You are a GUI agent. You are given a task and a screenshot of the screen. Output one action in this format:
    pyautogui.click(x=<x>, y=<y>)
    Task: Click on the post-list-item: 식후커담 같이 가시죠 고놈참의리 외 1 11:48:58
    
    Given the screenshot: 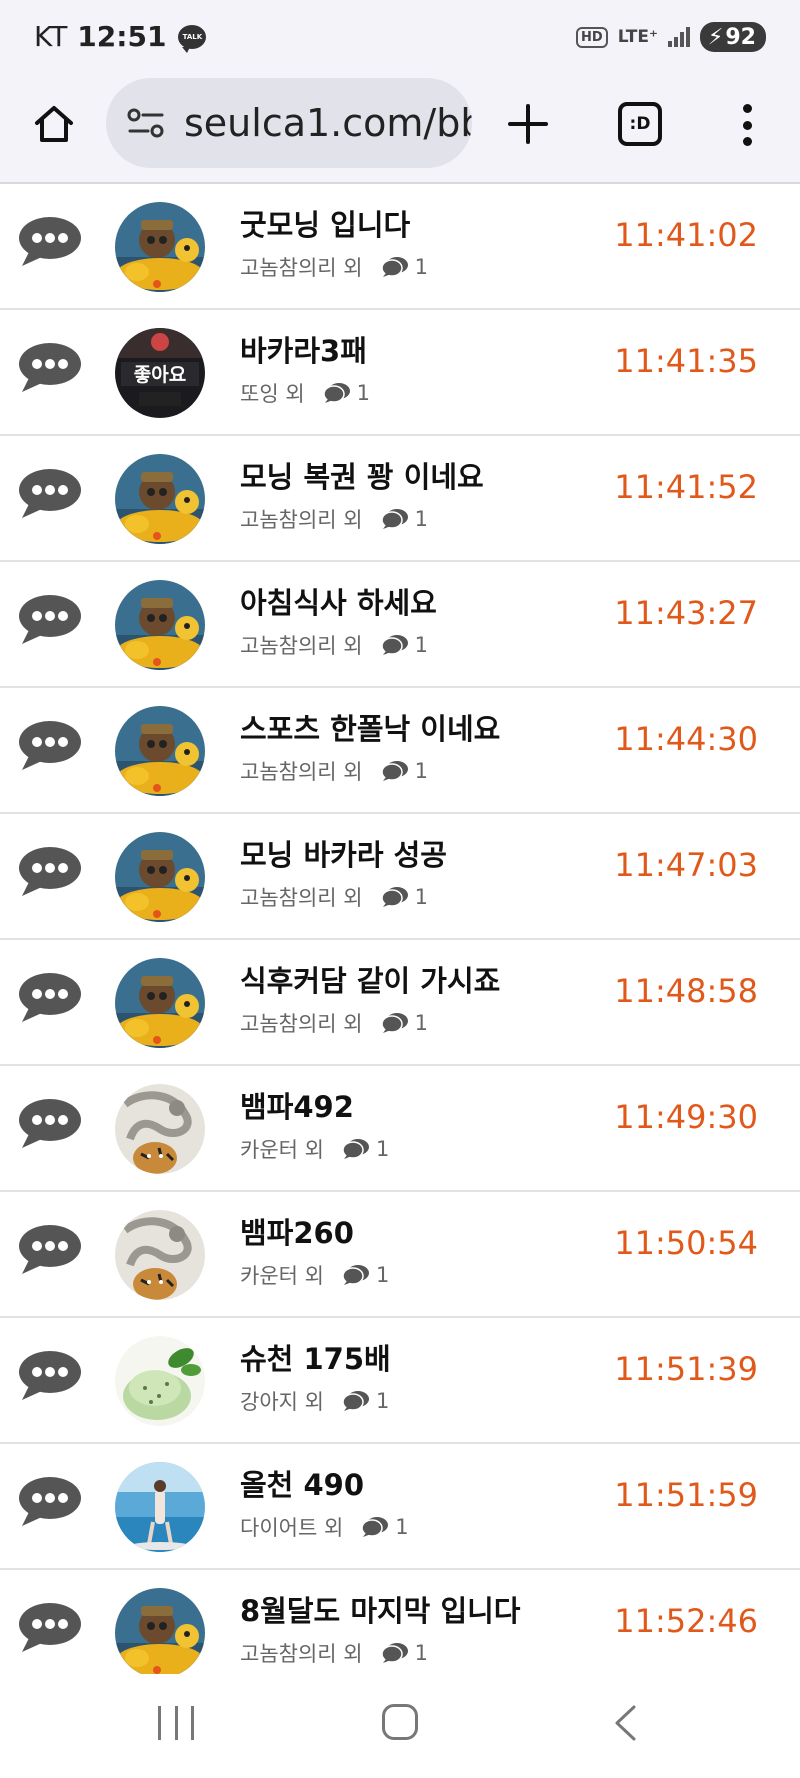 What is the action you would take?
    pyautogui.click(x=400, y=1003)
    